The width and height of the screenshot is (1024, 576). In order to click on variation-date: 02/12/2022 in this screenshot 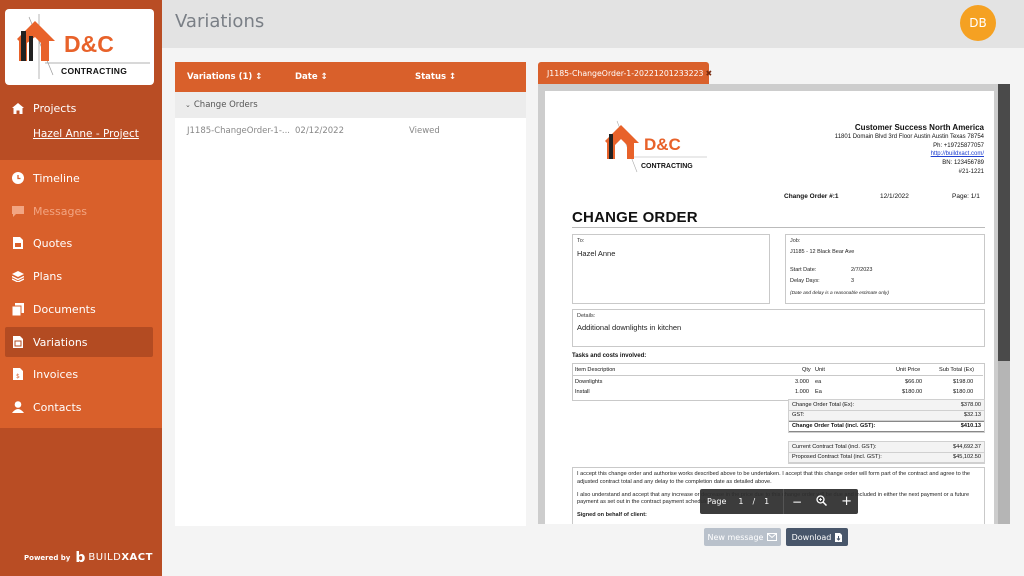, I will do `click(319, 131)`.